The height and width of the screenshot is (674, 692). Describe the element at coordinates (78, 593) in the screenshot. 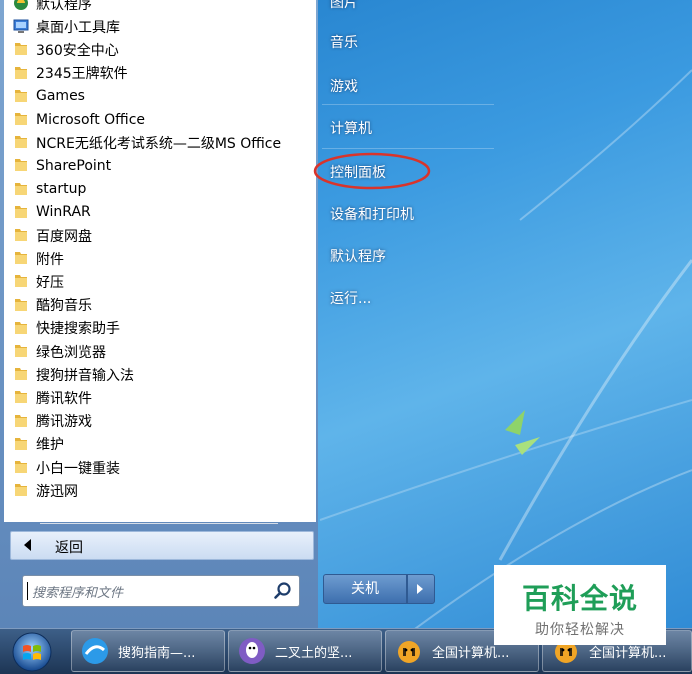

I see `search-placeholder: 搜索程序和文件` at that location.